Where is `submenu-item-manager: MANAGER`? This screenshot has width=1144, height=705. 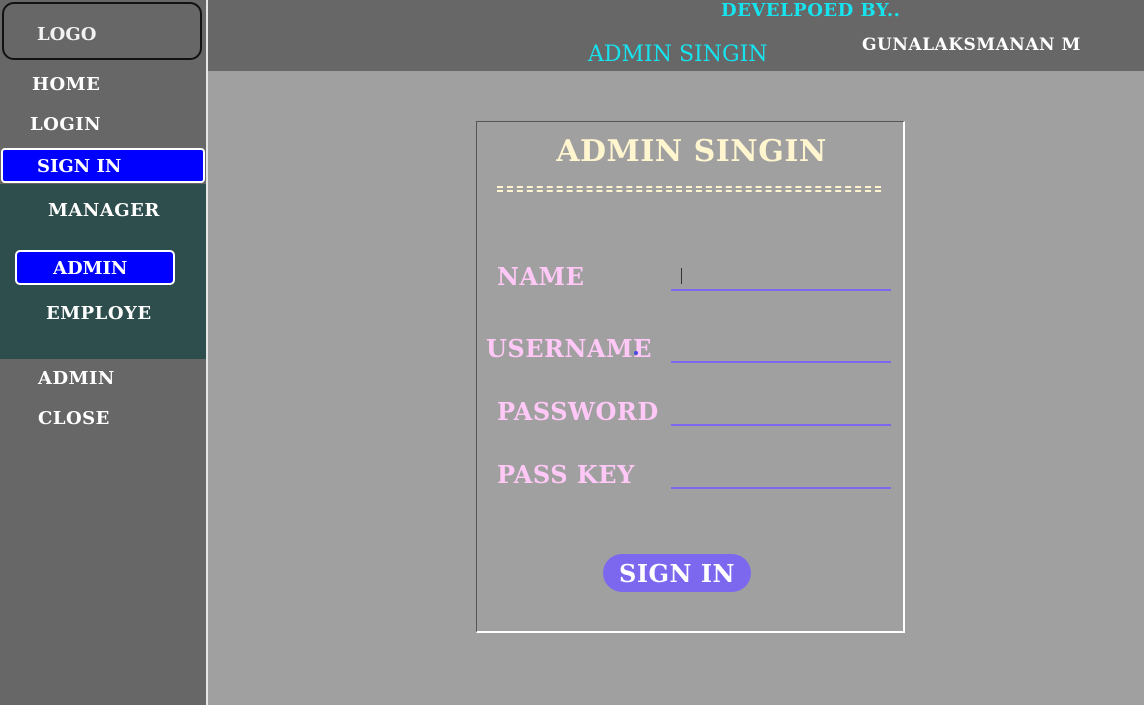 submenu-item-manager: MANAGER is located at coordinates (104, 210).